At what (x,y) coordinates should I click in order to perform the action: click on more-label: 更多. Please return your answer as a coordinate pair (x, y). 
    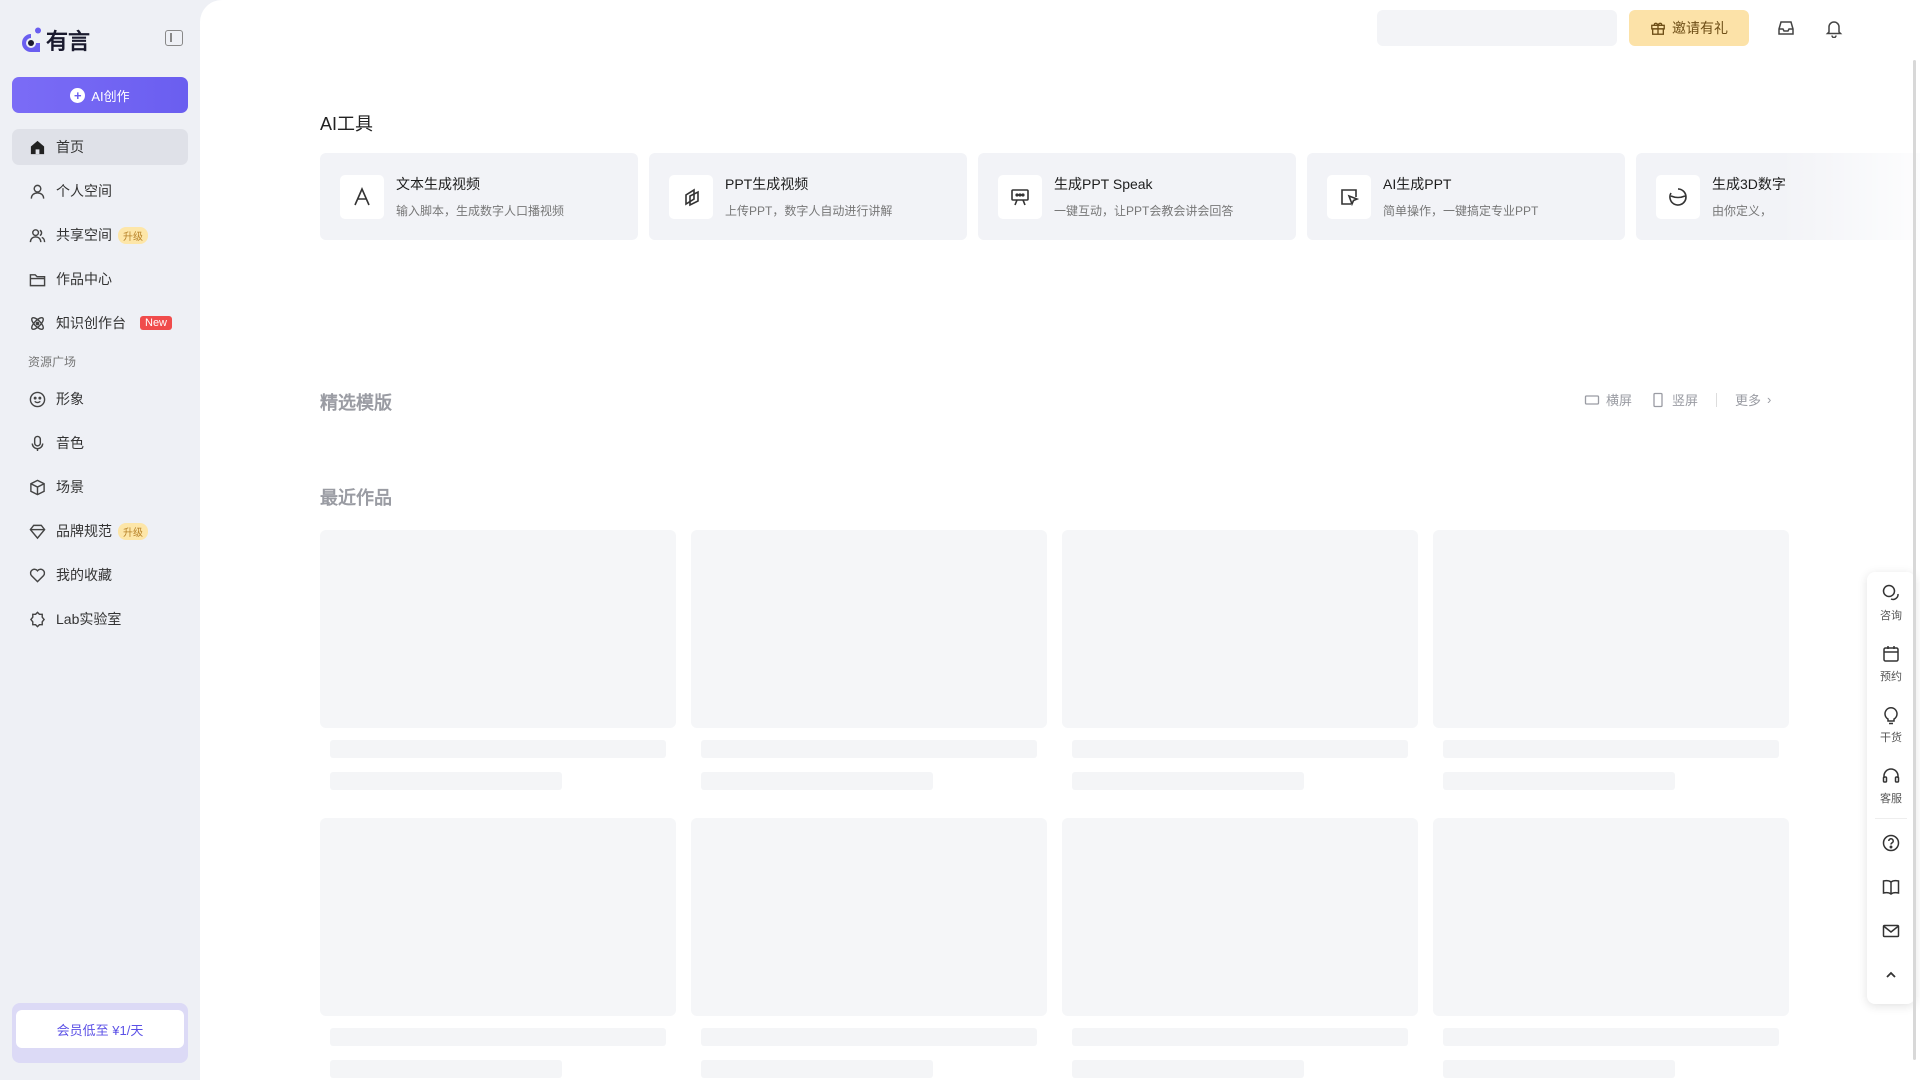
    Looking at the image, I should click on (1748, 400).